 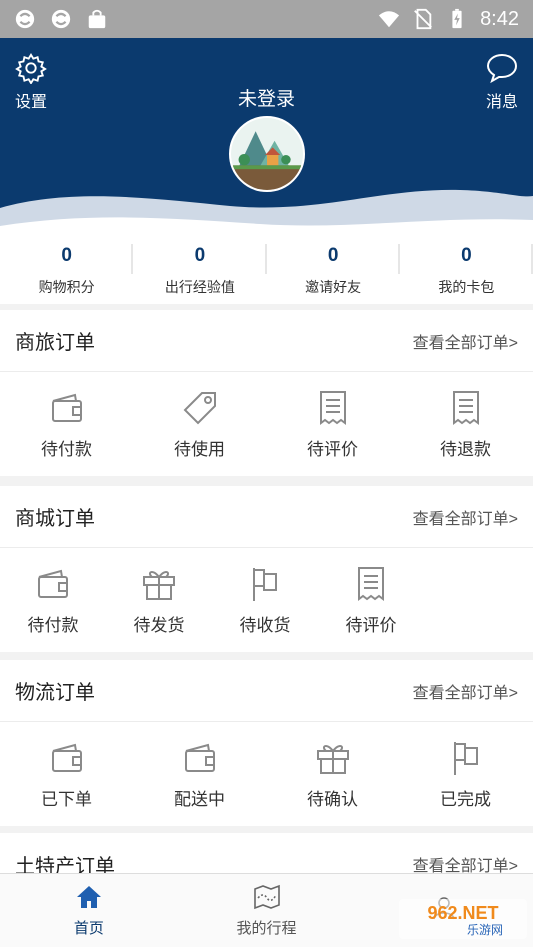 I want to click on stat-label: 邀请好友, so click(x=333, y=287).